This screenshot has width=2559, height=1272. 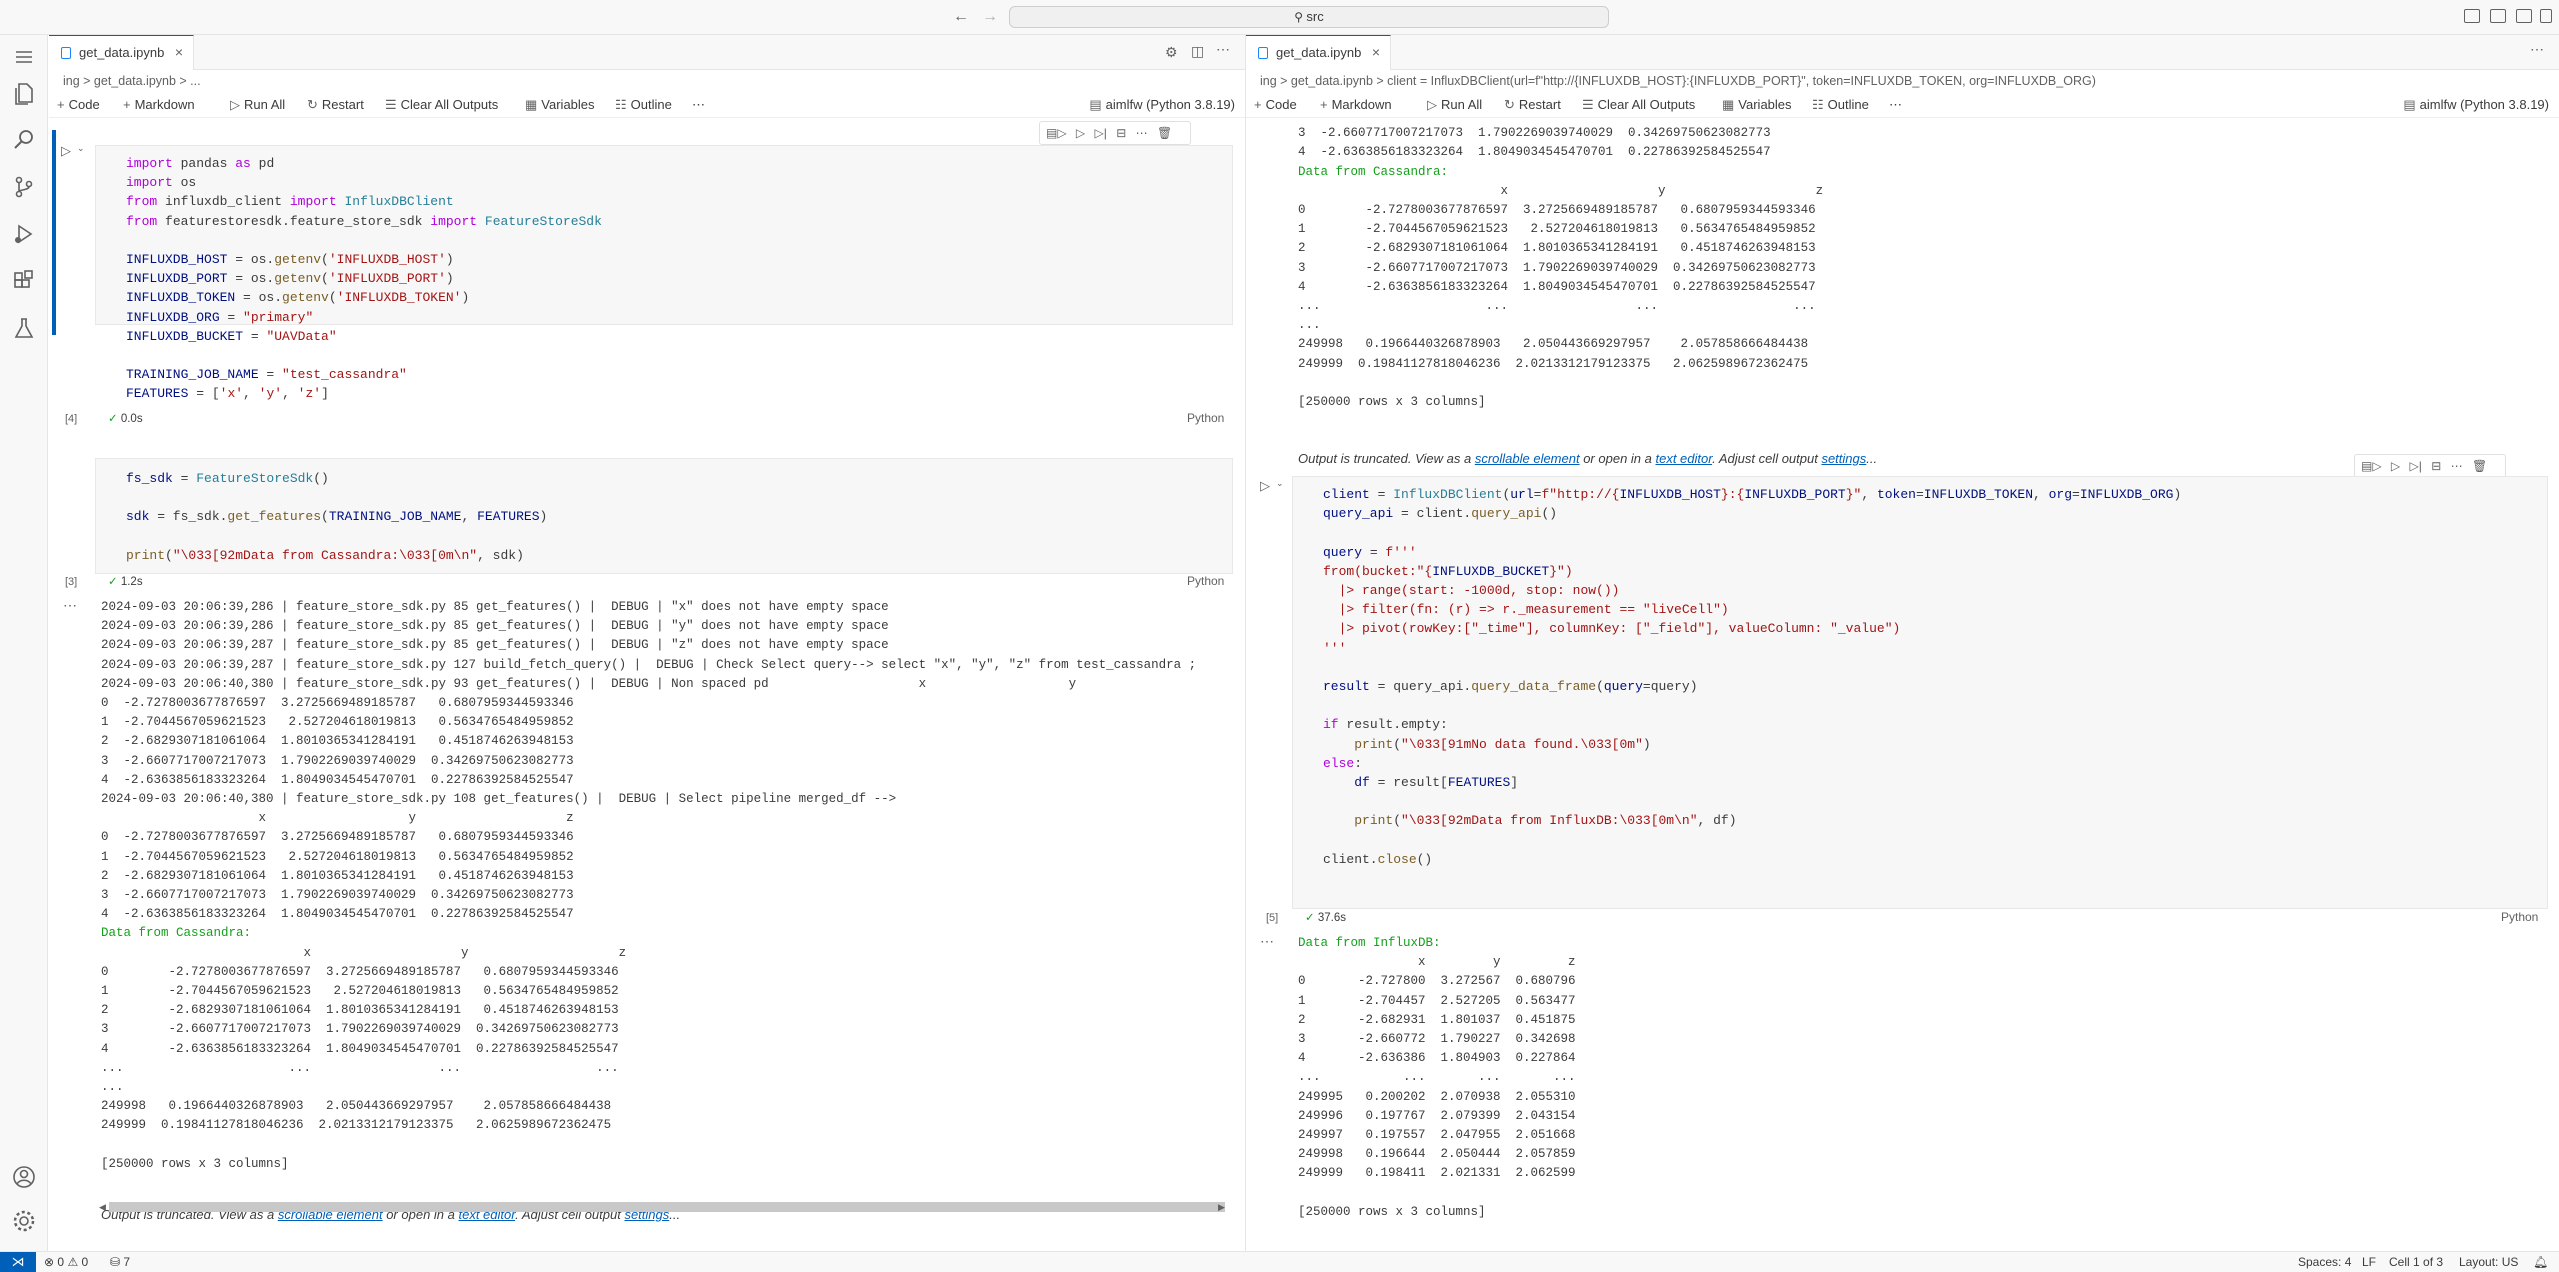 What do you see at coordinates (1683, 458) in the screenshot?
I see `text-editor-link: text editor` at bounding box center [1683, 458].